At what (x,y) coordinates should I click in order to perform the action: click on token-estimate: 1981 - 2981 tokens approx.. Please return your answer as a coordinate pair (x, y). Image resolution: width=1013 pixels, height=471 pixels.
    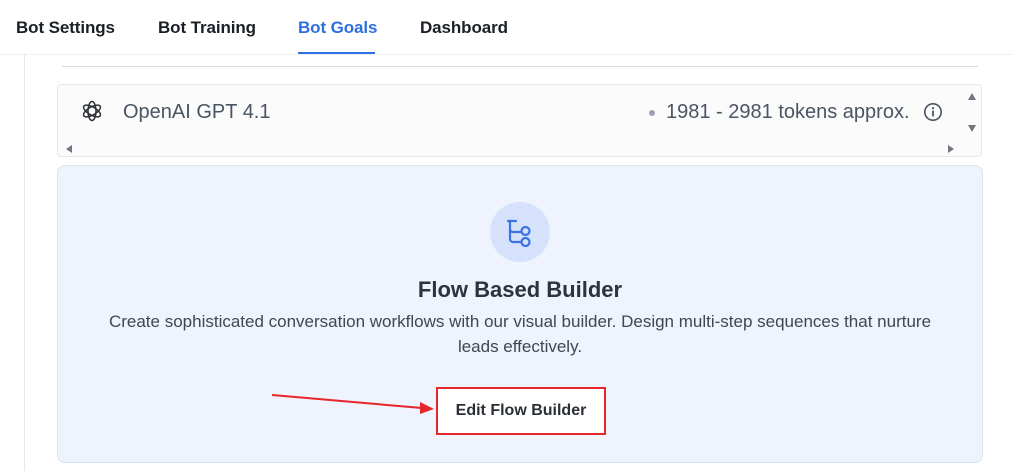
    Looking at the image, I should click on (788, 112).